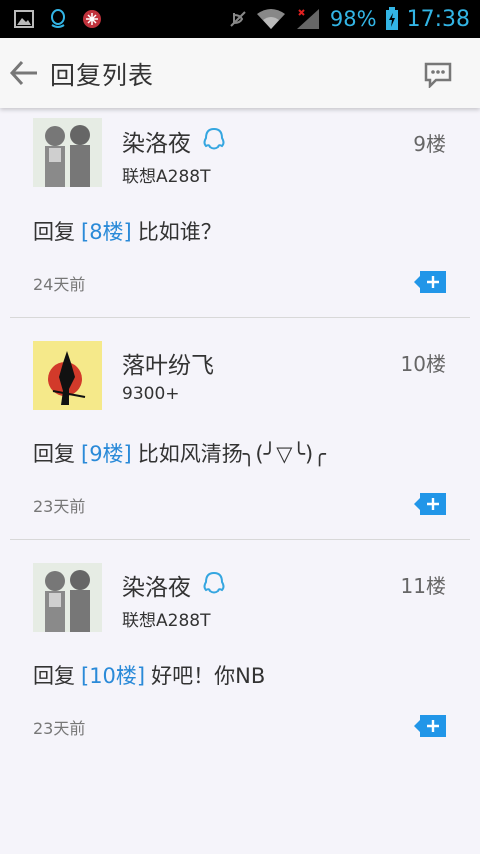 The width and height of the screenshot is (480, 854). I want to click on floor-number: 11楼, so click(423, 586).